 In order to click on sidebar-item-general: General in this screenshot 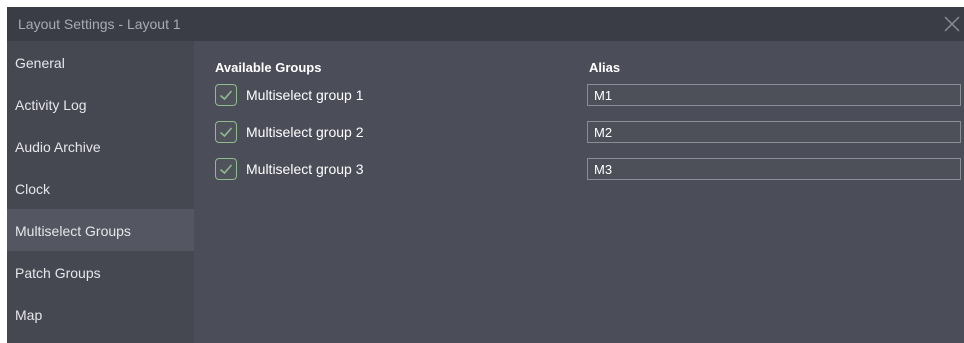, I will do `click(100, 62)`.